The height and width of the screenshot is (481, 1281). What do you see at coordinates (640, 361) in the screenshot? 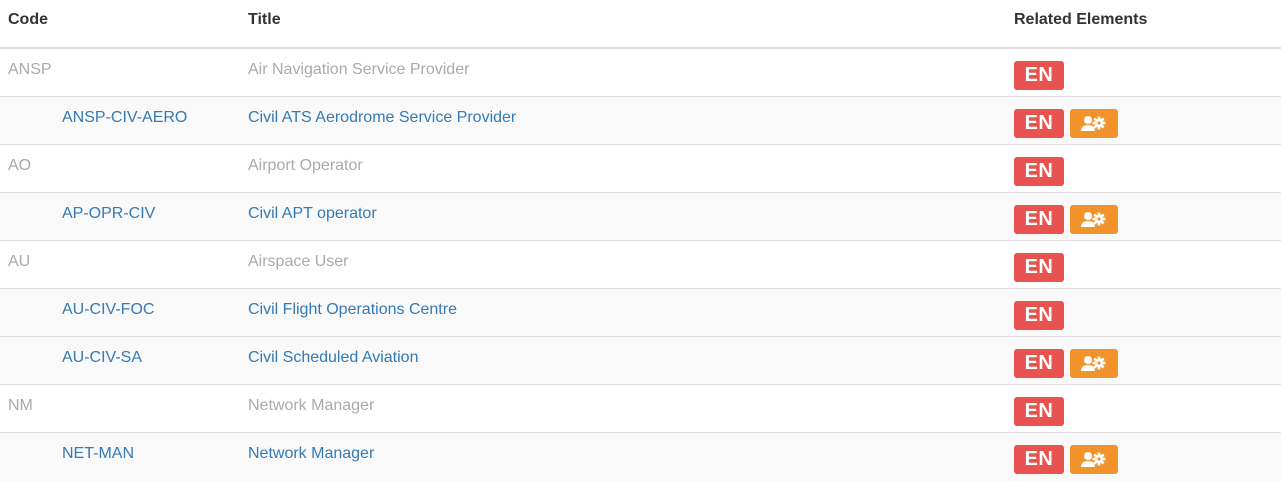
I see `table-row: AU-CIV-SA Civil Scheduled Aviation EN` at bounding box center [640, 361].